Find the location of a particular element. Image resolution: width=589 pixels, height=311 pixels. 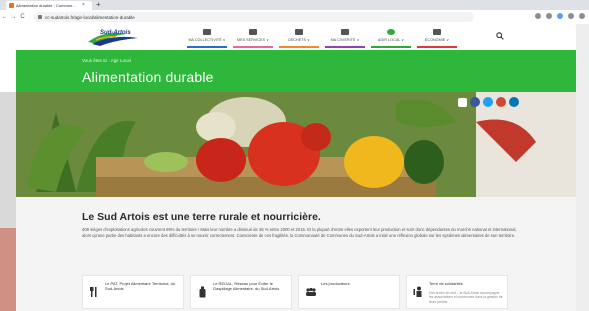

nav-label: DÉCHETS ∨ is located at coordinates (299, 40).